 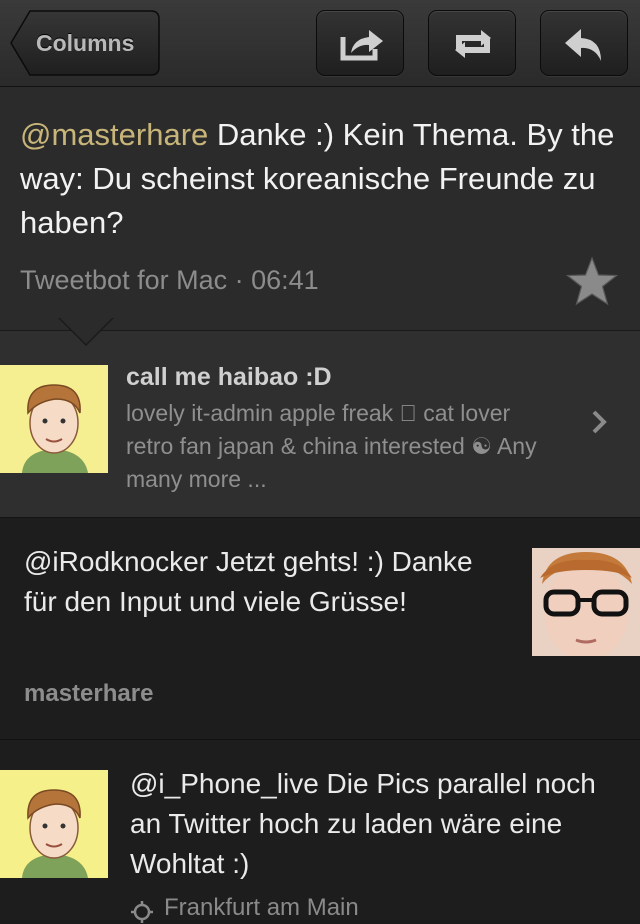 What do you see at coordinates (86, 331) in the screenshot?
I see `detail-pointer` at bounding box center [86, 331].